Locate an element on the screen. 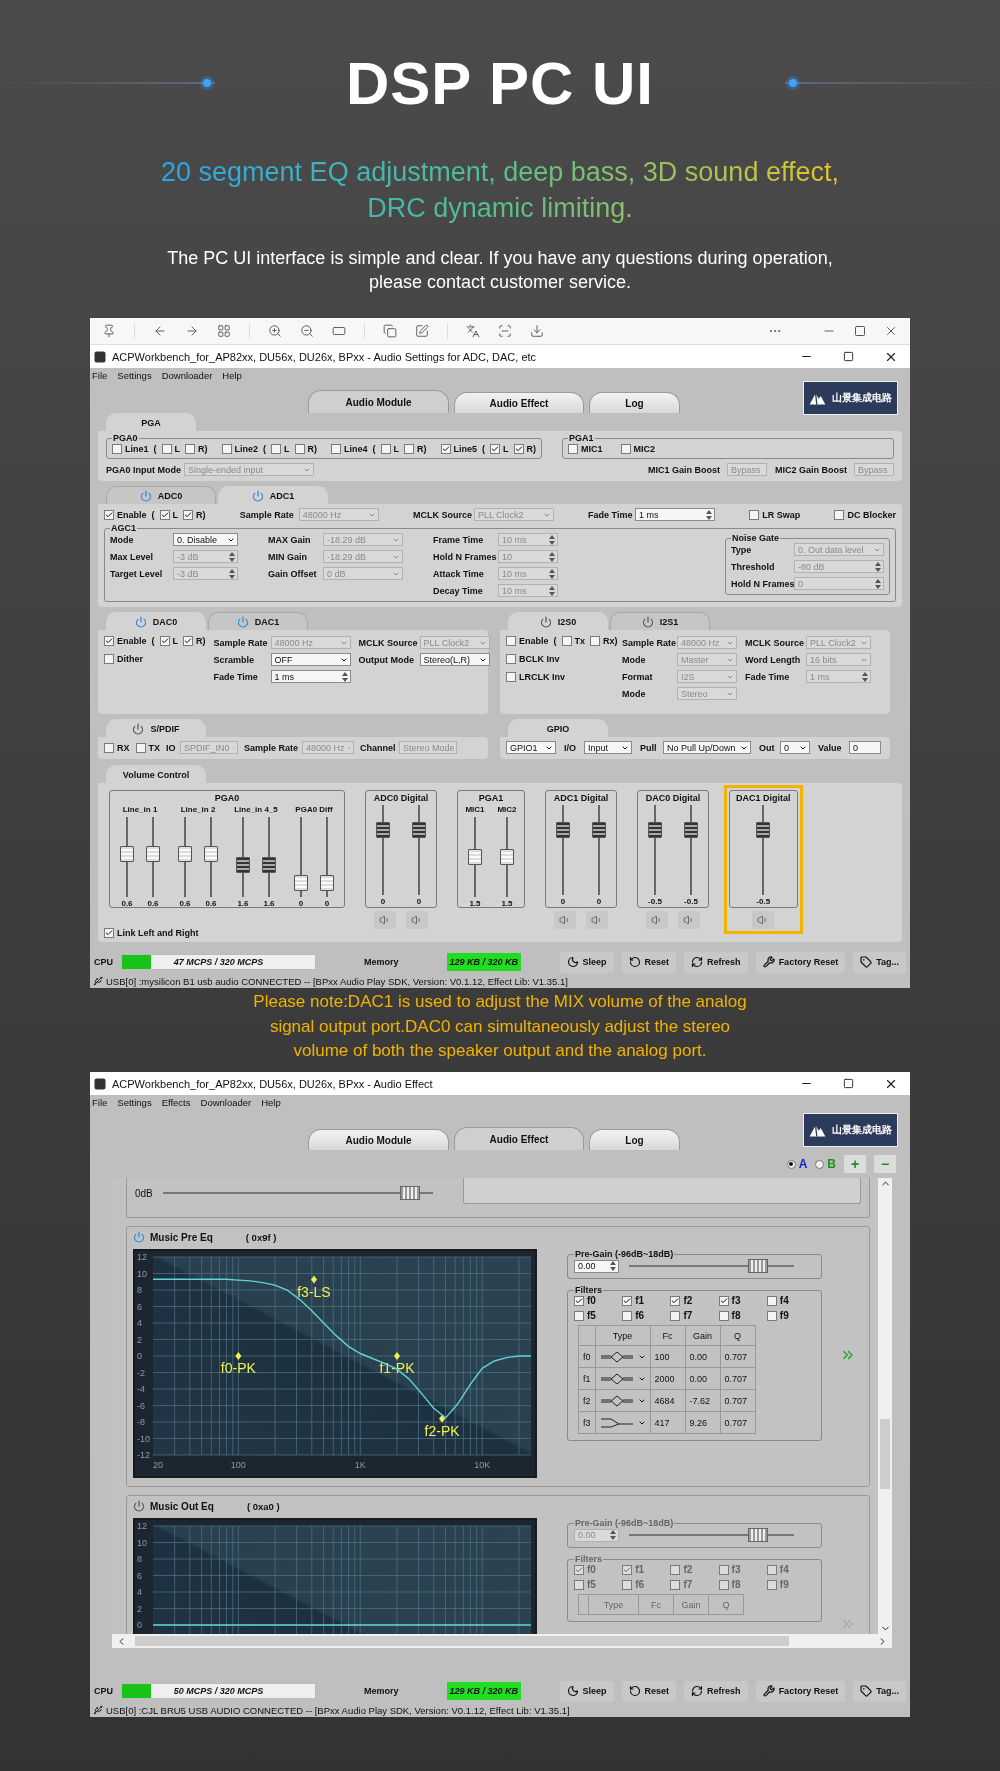 The height and width of the screenshot is (1771, 1000). checkbox: f4 is located at coordinates (790, 1300).